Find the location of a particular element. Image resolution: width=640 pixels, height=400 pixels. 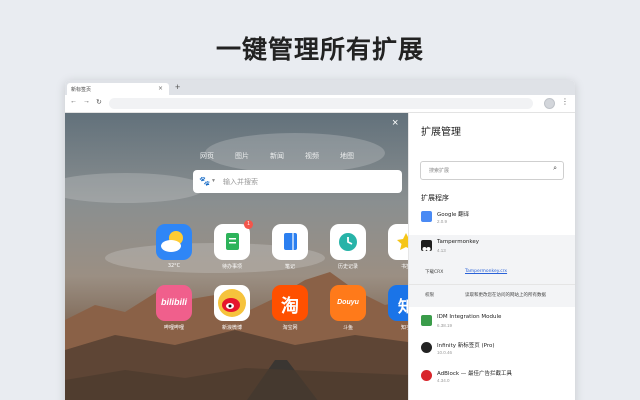

app-zhihu: 知 知乎 is located at coordinates (398, 308).